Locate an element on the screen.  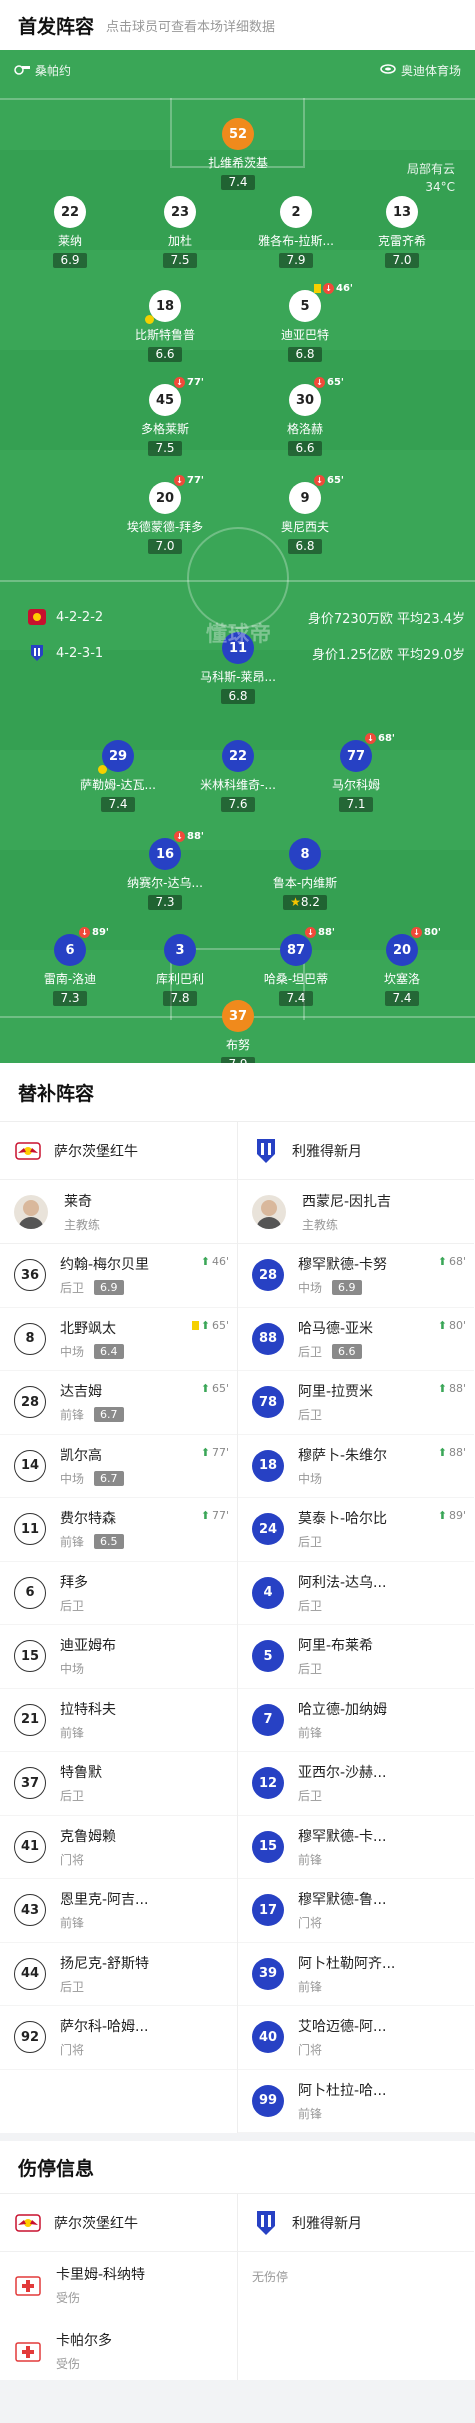
sub-player-row: 14 凯尔高 中场 6.7 ⬆ 77' is located at coordinates (118, 1466).